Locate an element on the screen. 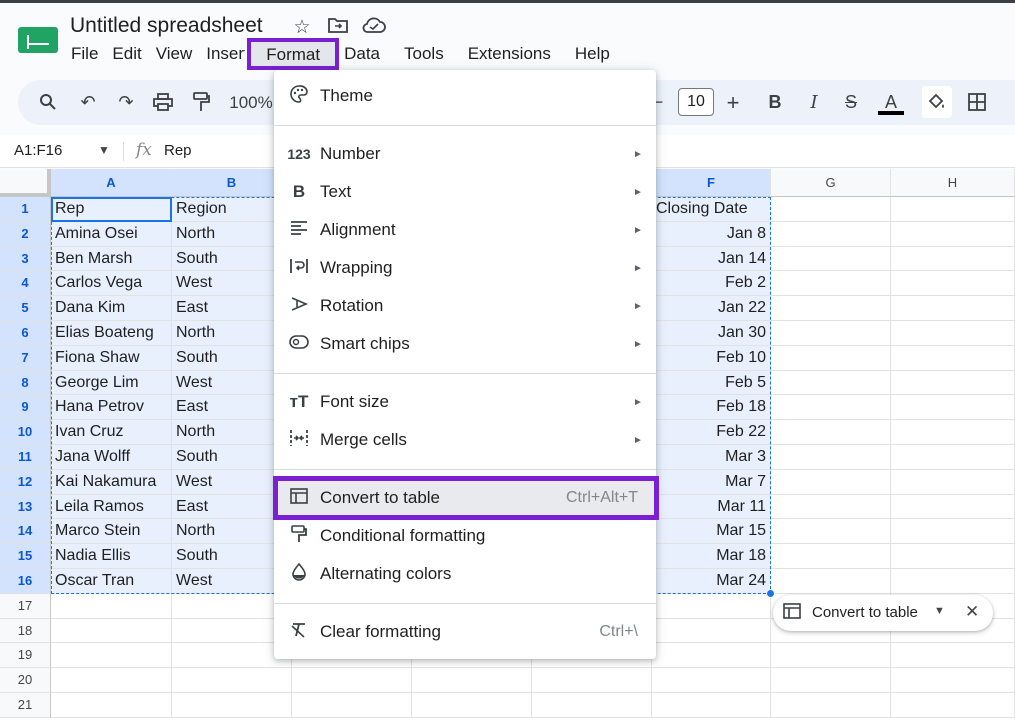  row-header-7: 7 is located at coordinates (25, 358).